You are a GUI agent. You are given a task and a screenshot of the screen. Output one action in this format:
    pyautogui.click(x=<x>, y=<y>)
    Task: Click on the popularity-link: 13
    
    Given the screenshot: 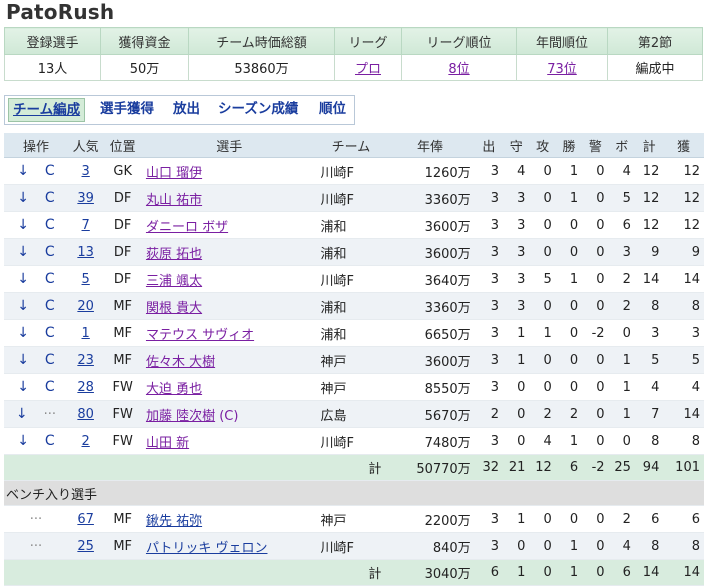 What is the action you would take?
    pyautogui.click(x=85, y=252)
    